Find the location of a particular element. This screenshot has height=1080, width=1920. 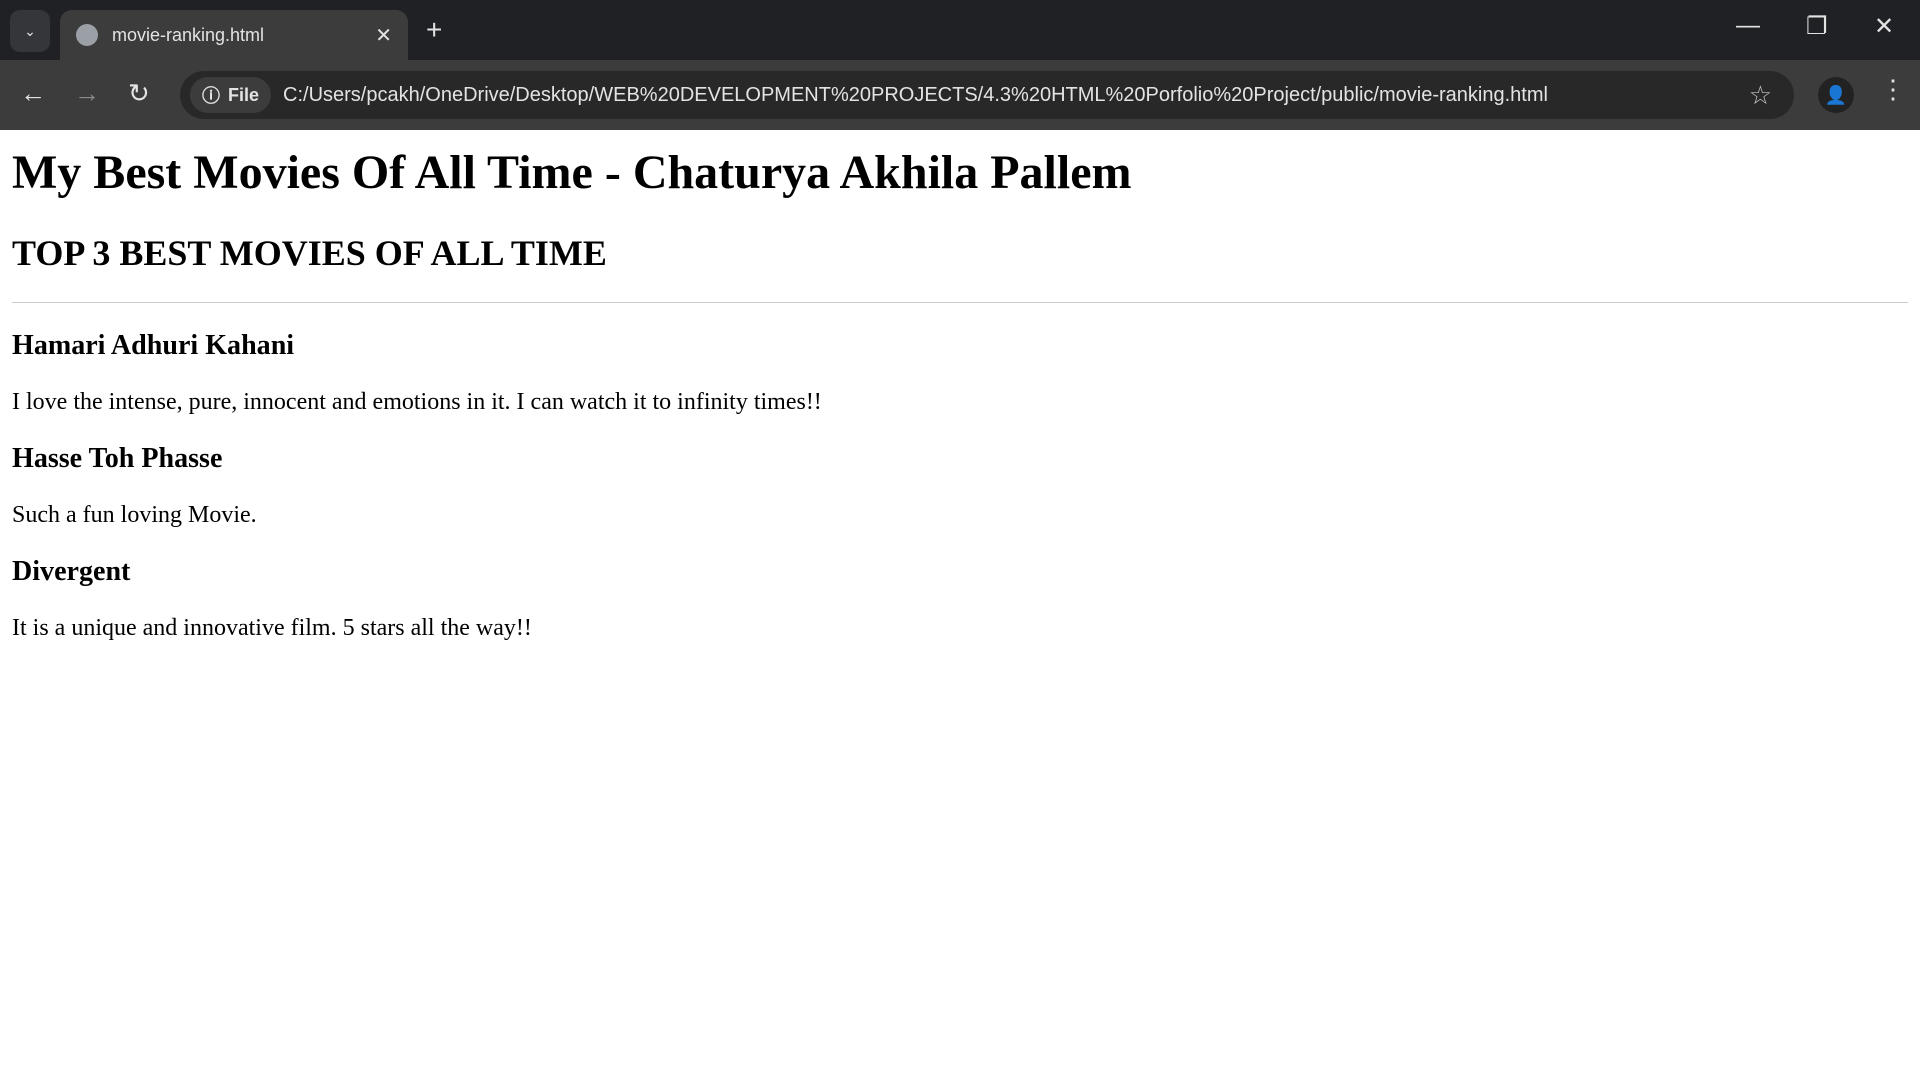

bookmark-star-icon: ☆ is located at coordinates (1760, 95).